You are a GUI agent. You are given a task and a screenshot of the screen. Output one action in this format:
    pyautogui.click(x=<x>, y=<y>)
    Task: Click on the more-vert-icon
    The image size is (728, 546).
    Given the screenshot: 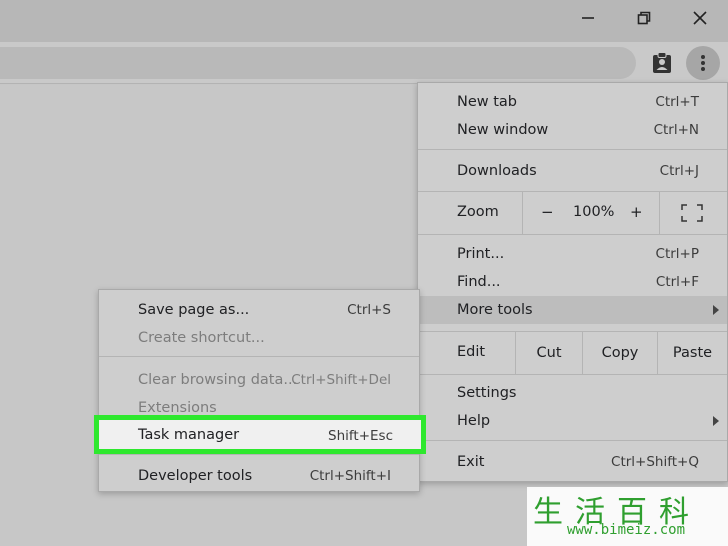 What is the action you would take?
    pyautogui.click(x=703, y=63)
    